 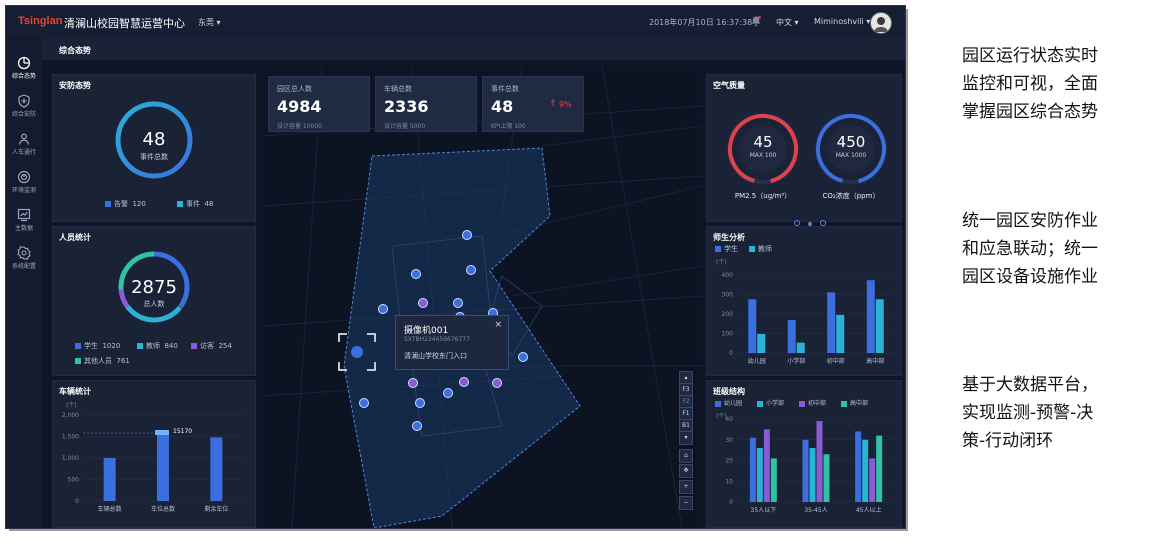 I want to click on y-tick-label: 500, so click(x=74, y=480).